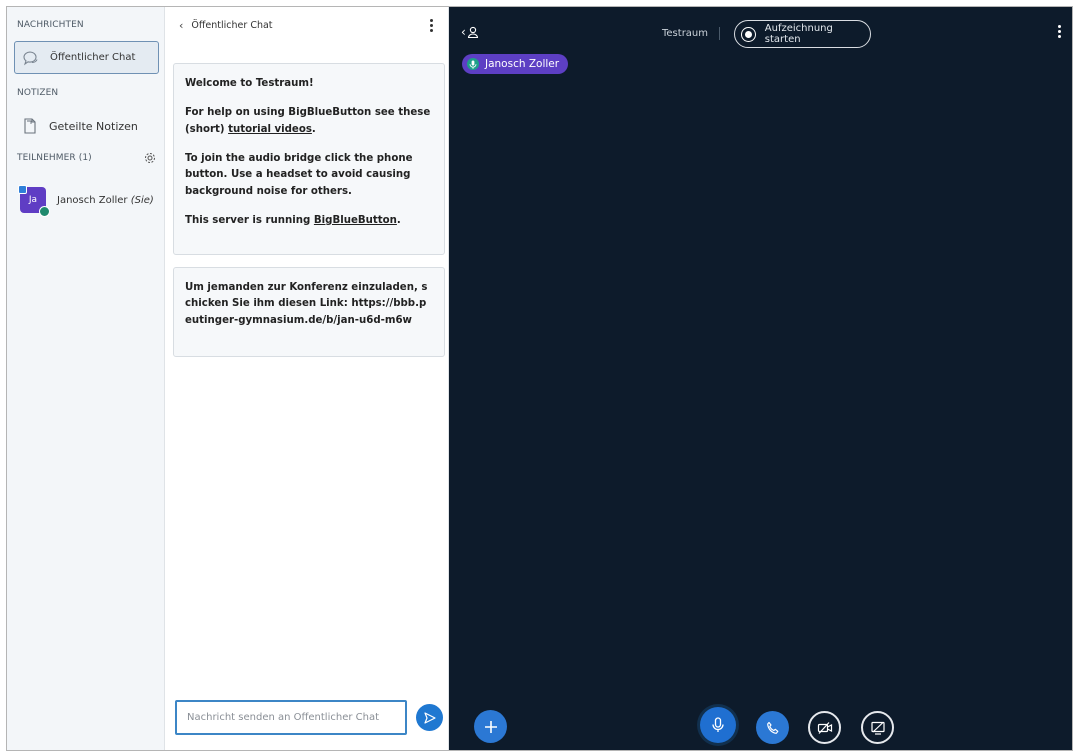  Describe the element at coordinates (93, 57) in the screenshot. I see `public-chat-label: Öffentlicher Chat` at that location.